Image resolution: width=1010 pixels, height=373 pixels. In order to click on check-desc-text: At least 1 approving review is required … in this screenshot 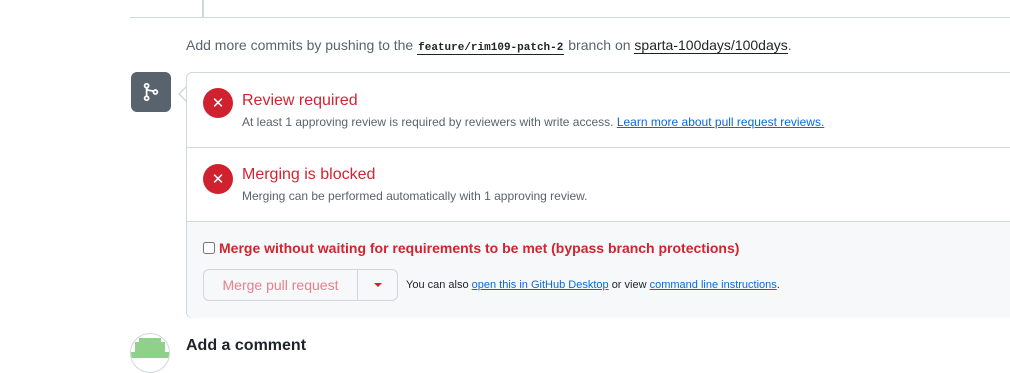, I will do `click(428, 122)`.